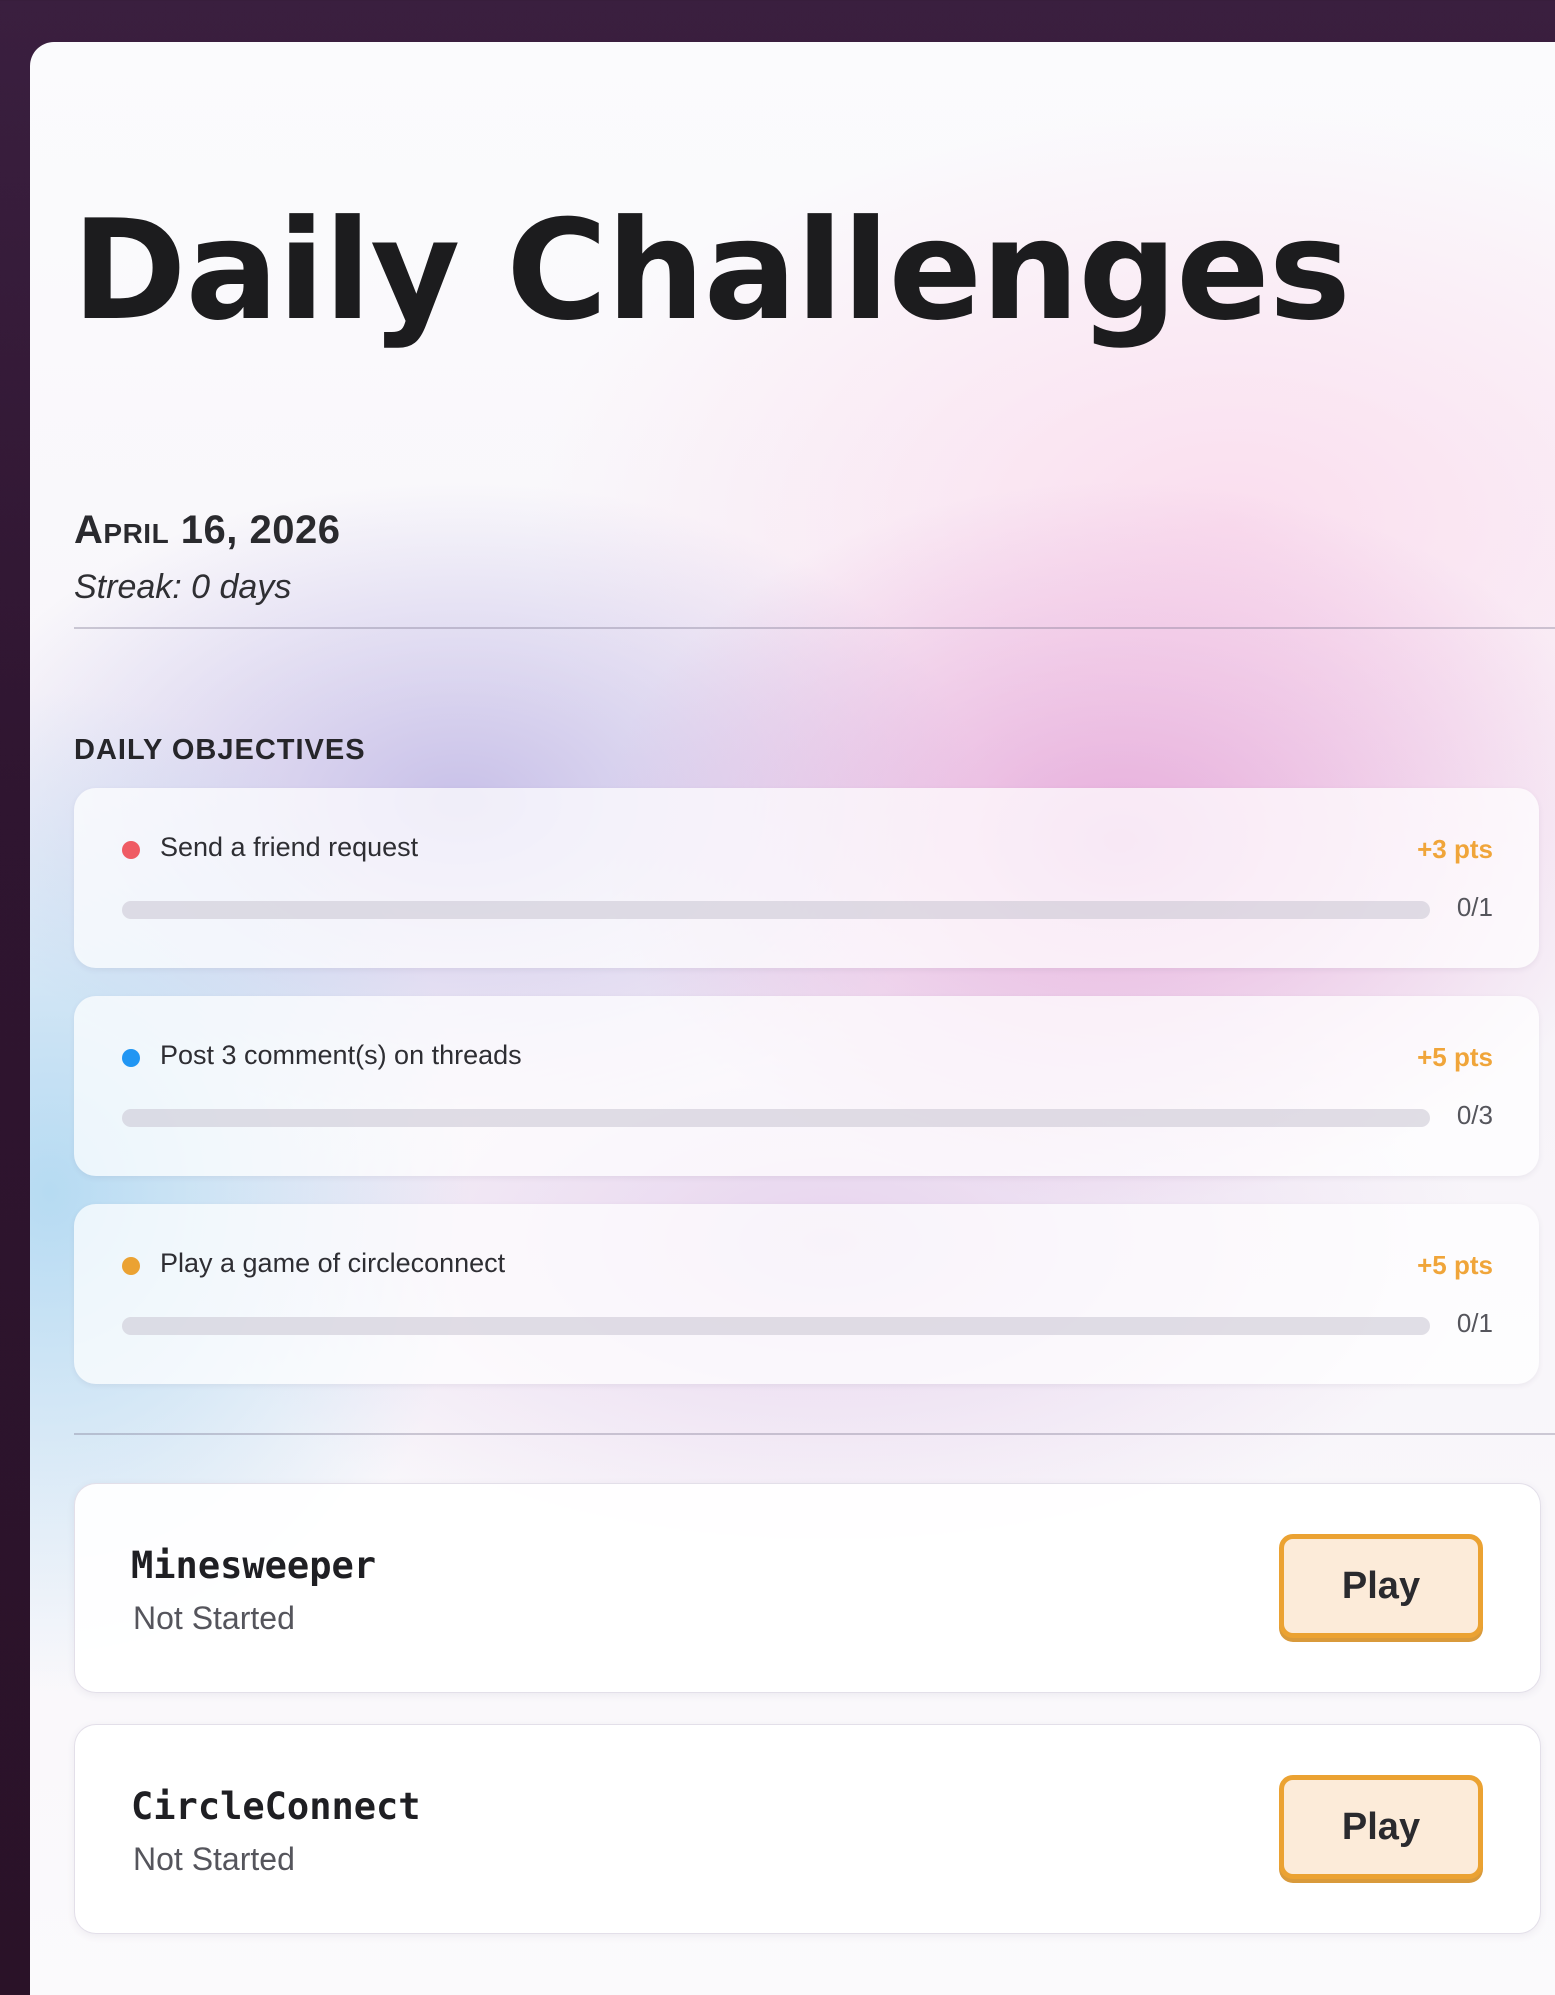  What do you see at coordinates (807, 1829) in the screenshot?
I see `game-card-circleconnect: CircleConnect Not Started Play` at bounding box center [807, 1829].